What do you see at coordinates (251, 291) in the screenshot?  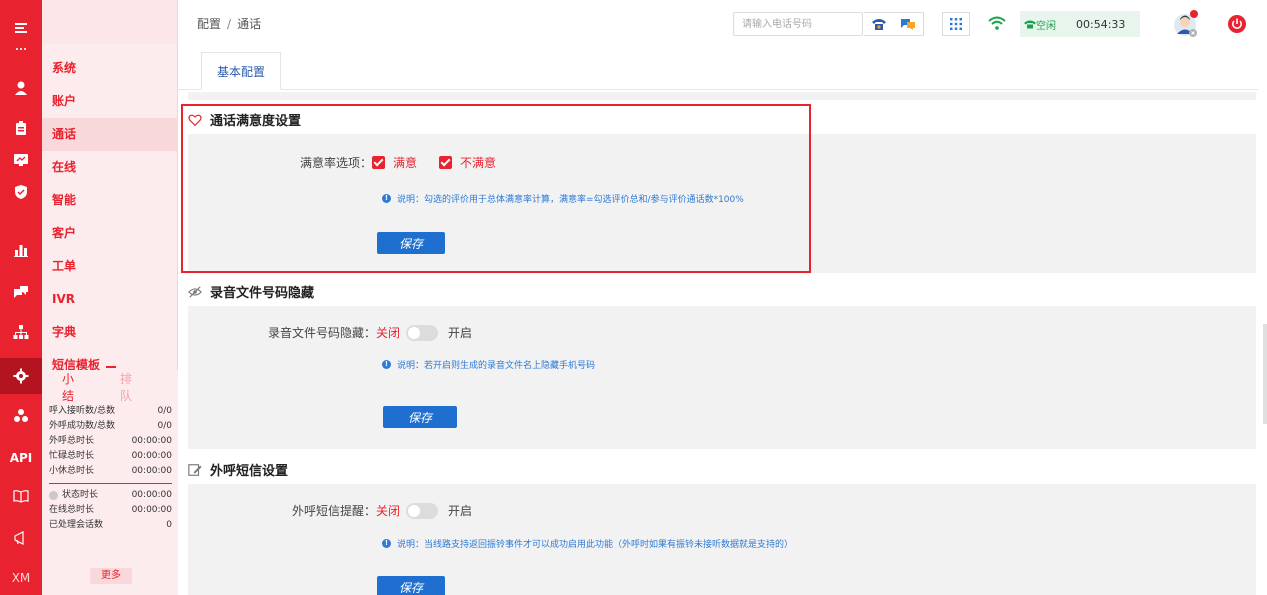 I see `recording-section-title: 录音文件号码隐藏` at bounding box center [251, 291].